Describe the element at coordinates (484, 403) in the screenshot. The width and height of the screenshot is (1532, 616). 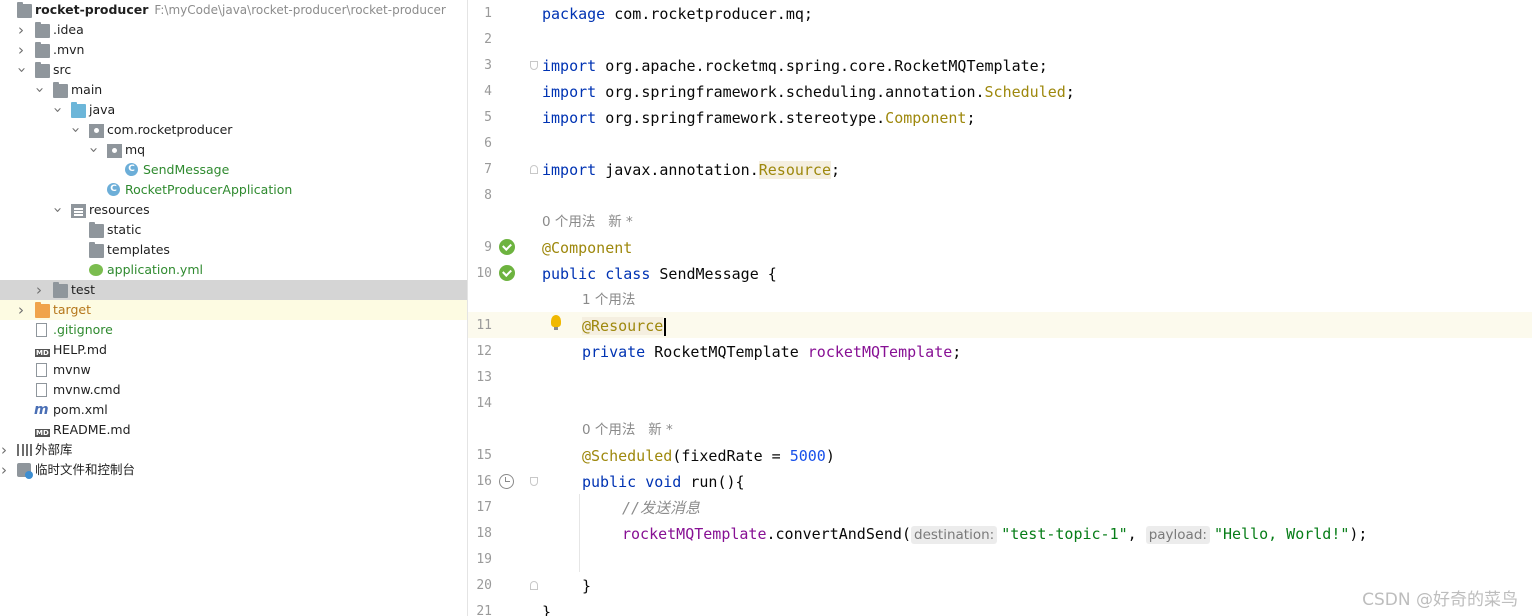
I see `line-number: 14` at that location.